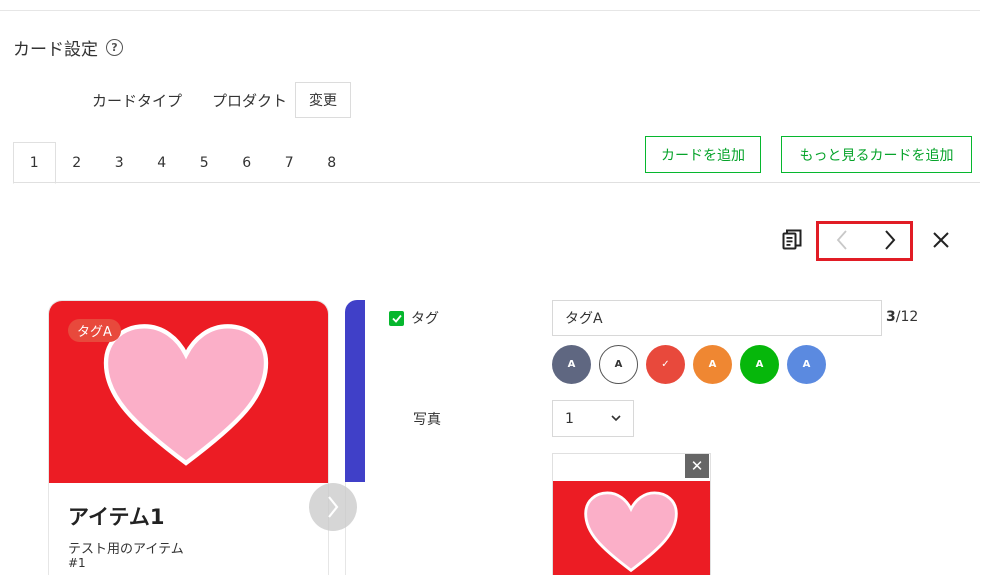 The width and height of the screenshot is (1002, 575). I want to click on copy-icon, so click(792, 240).